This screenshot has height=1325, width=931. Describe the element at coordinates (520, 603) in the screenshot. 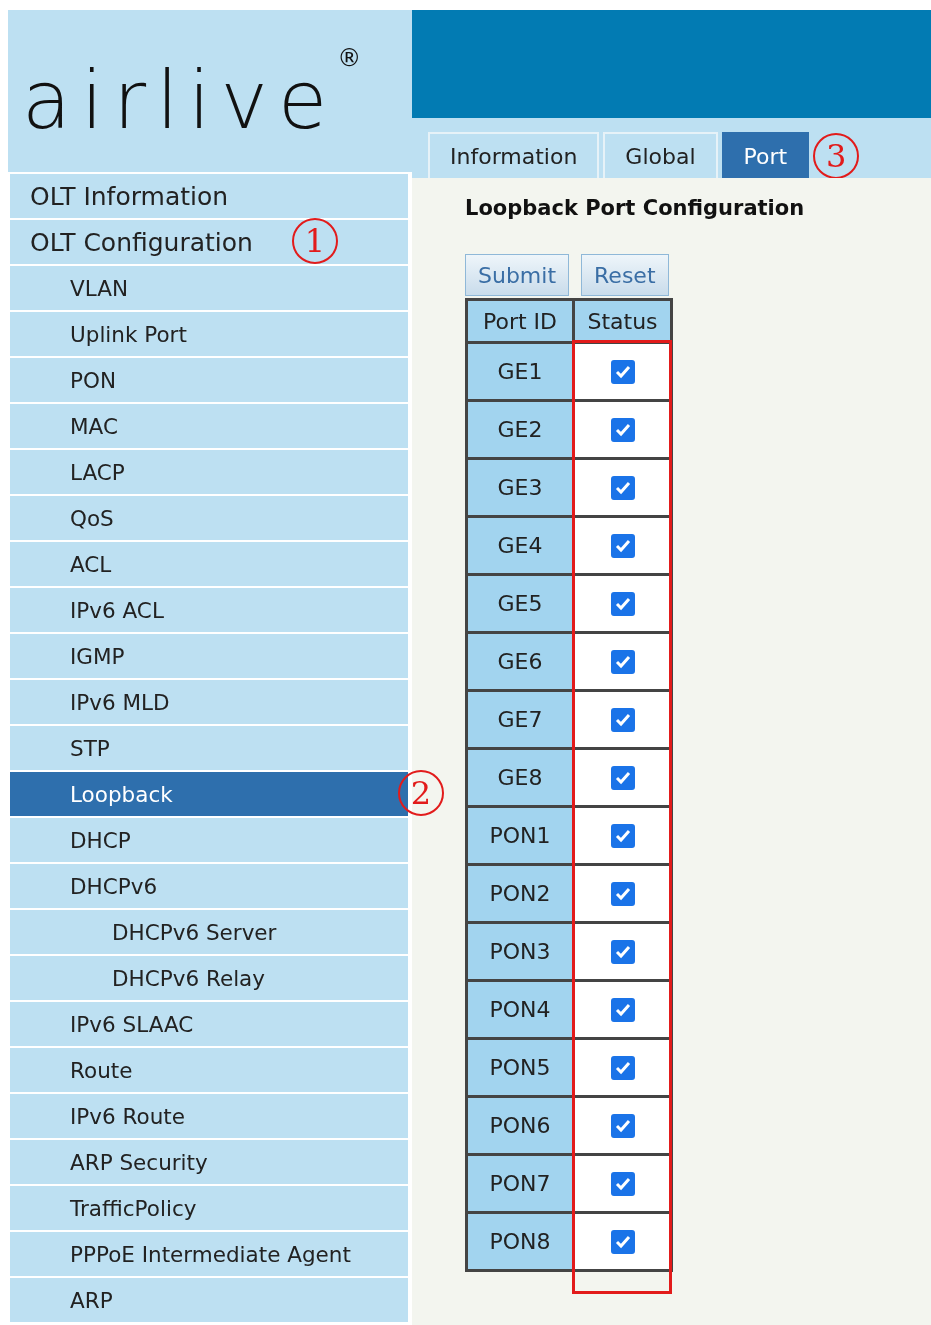

I see `port-cell: GE5` at that location.